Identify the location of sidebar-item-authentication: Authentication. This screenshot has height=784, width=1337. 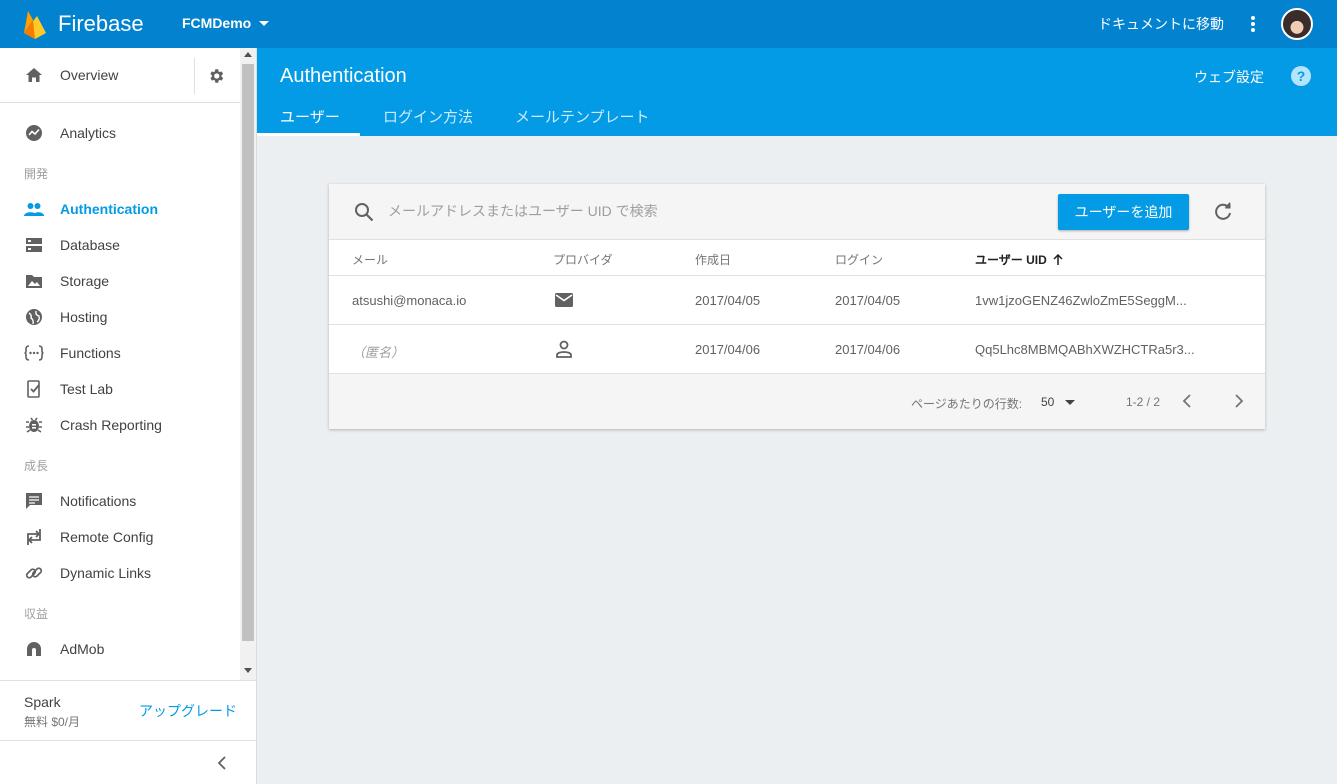
(120, 209).